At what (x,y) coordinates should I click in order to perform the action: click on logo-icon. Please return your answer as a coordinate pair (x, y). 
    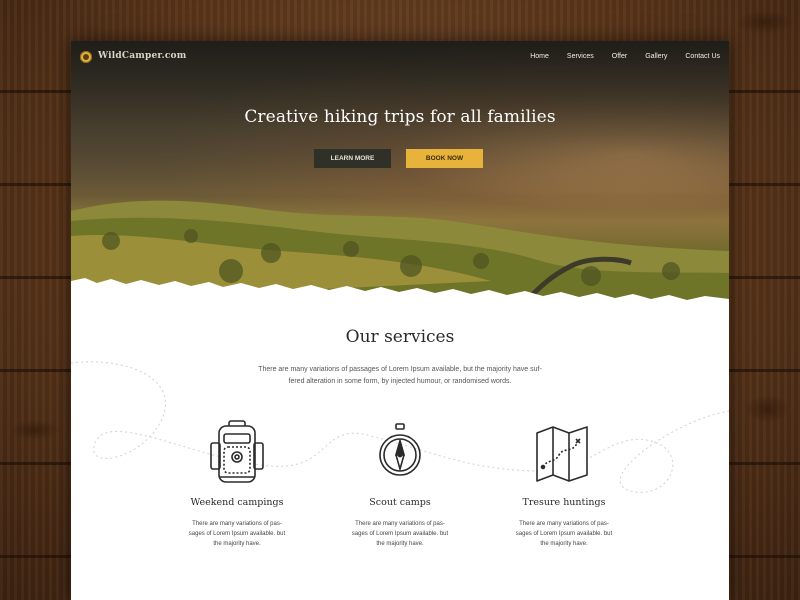
    Looking at the image, I should click on (86, 57).